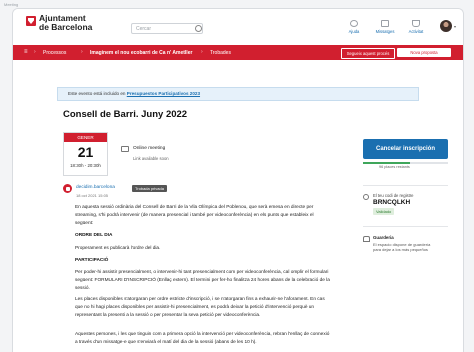 The width and height of the screenshot is (474, 352). Describe the element at coordinates (446, 26) in the screenshot. I see `user-avatar` at that location.